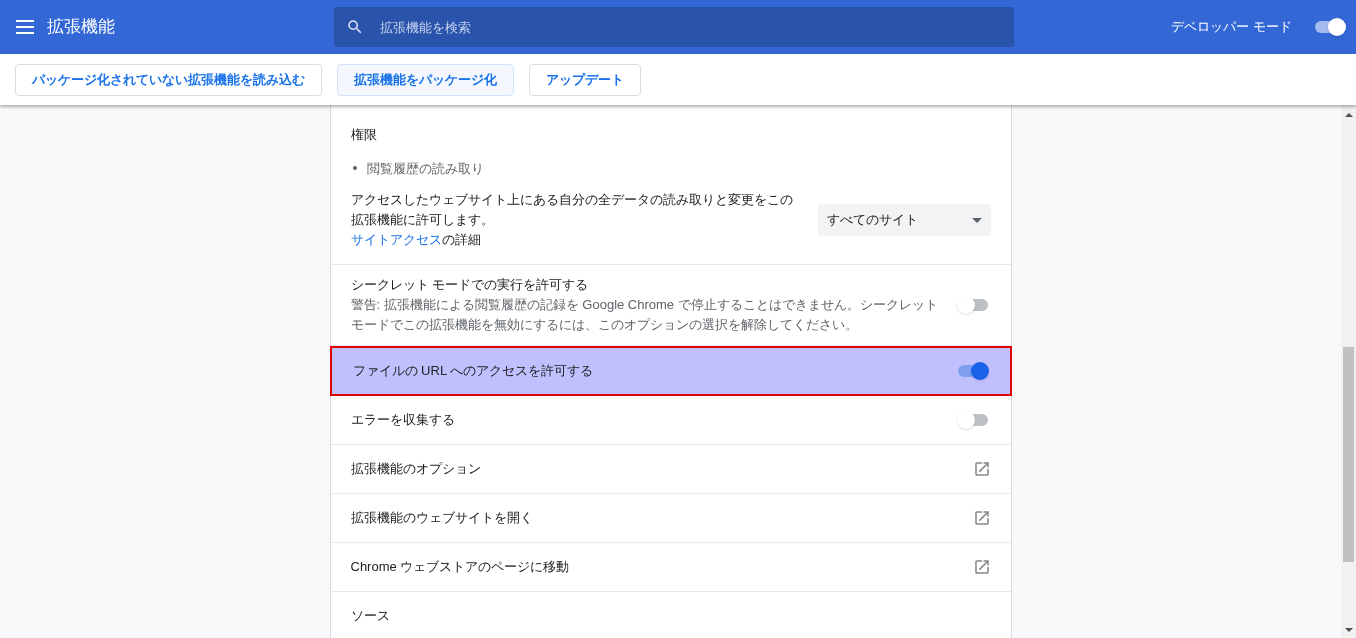 The image size is (1356, 638). Describe the element at coordinates (425, 168) in the screenshot. I see `permission-item: 閲覧履歴の読み取り` at that location.